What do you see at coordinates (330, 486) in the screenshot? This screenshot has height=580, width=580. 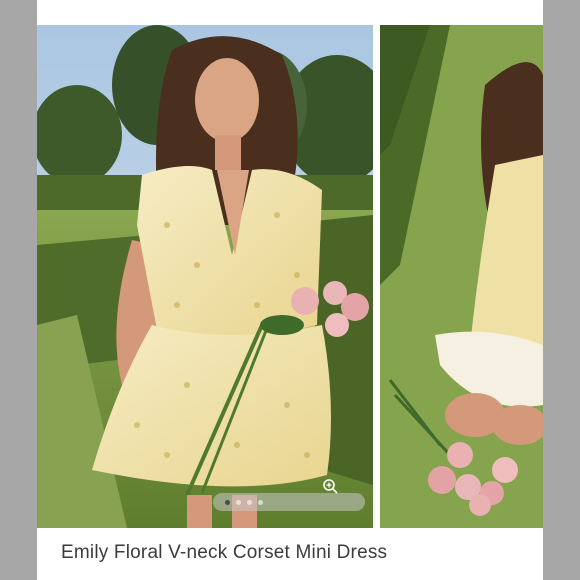 I see `zoom-in-icon` at bounding box center [330, 486].